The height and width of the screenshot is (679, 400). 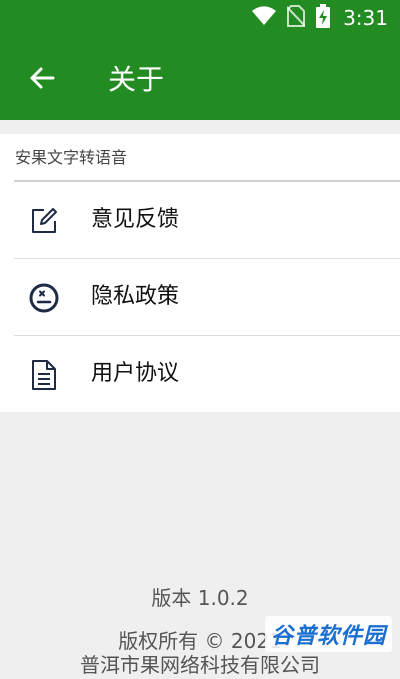 What do you see at coordinates (135, 296) in the screenshot?
I see `privacy-policy-label: 隐私政策` at bounding box center [135, 296].